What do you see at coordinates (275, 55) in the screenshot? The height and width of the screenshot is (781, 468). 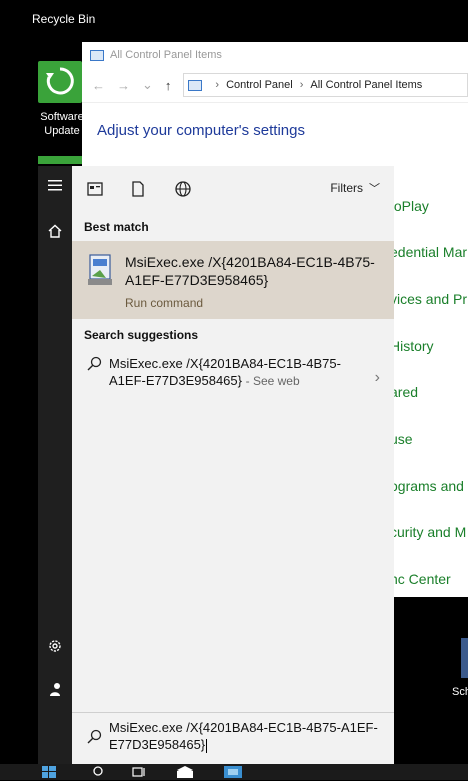 I see `cp-titlebar: All Control Panel Items` at bounding box center [275, 55].